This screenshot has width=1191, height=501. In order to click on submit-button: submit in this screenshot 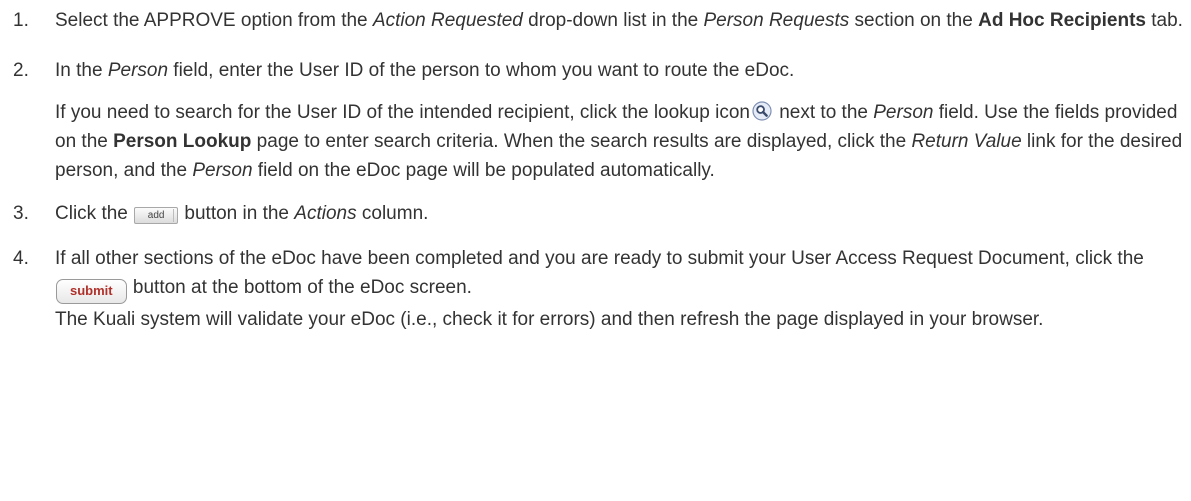, I will do `click(91, 291)`.